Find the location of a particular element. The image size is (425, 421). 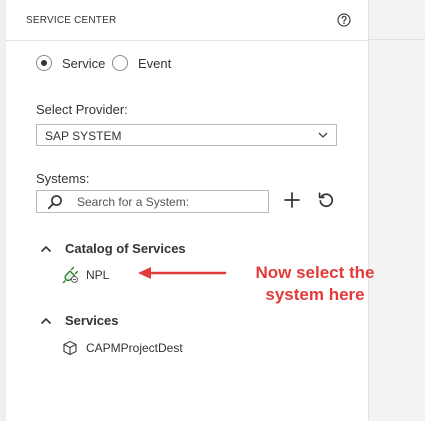

system-search-box is located at coordinates (152, 201).